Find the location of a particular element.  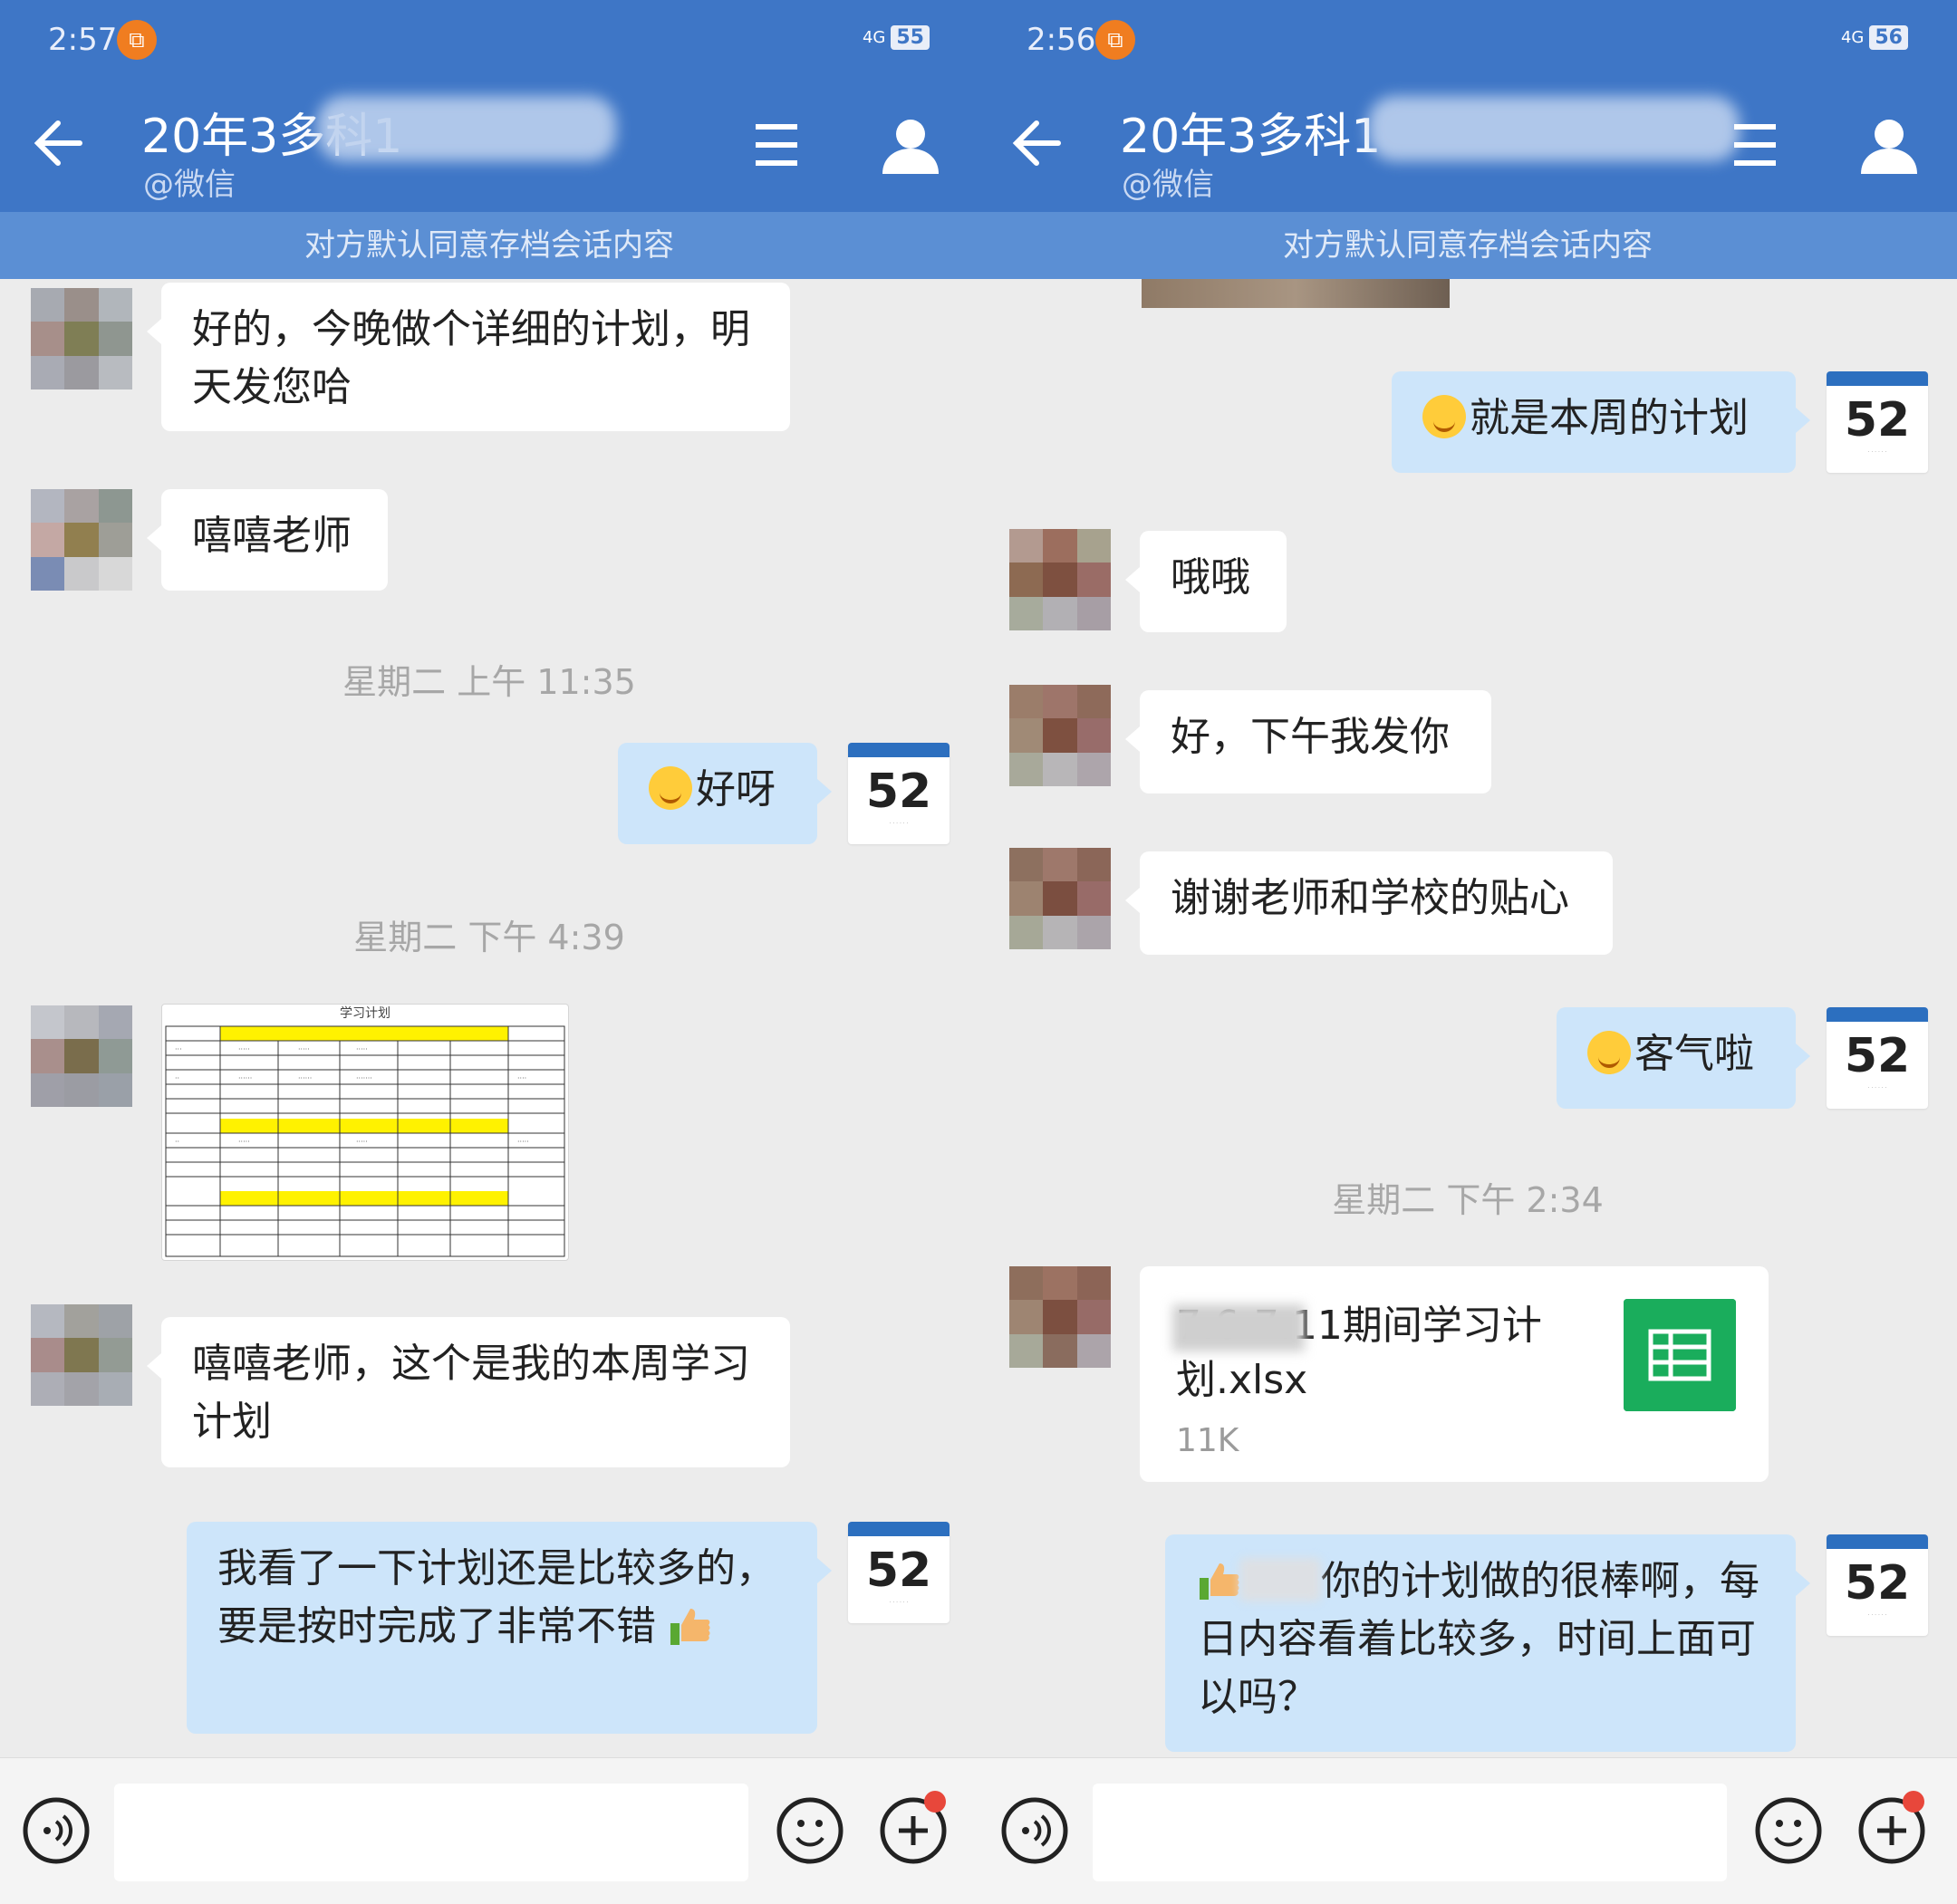

outgoing-message: 我看了一下计划还是比较多的，要是按时完成了非常不错 is located at coordinates (510, 1628).